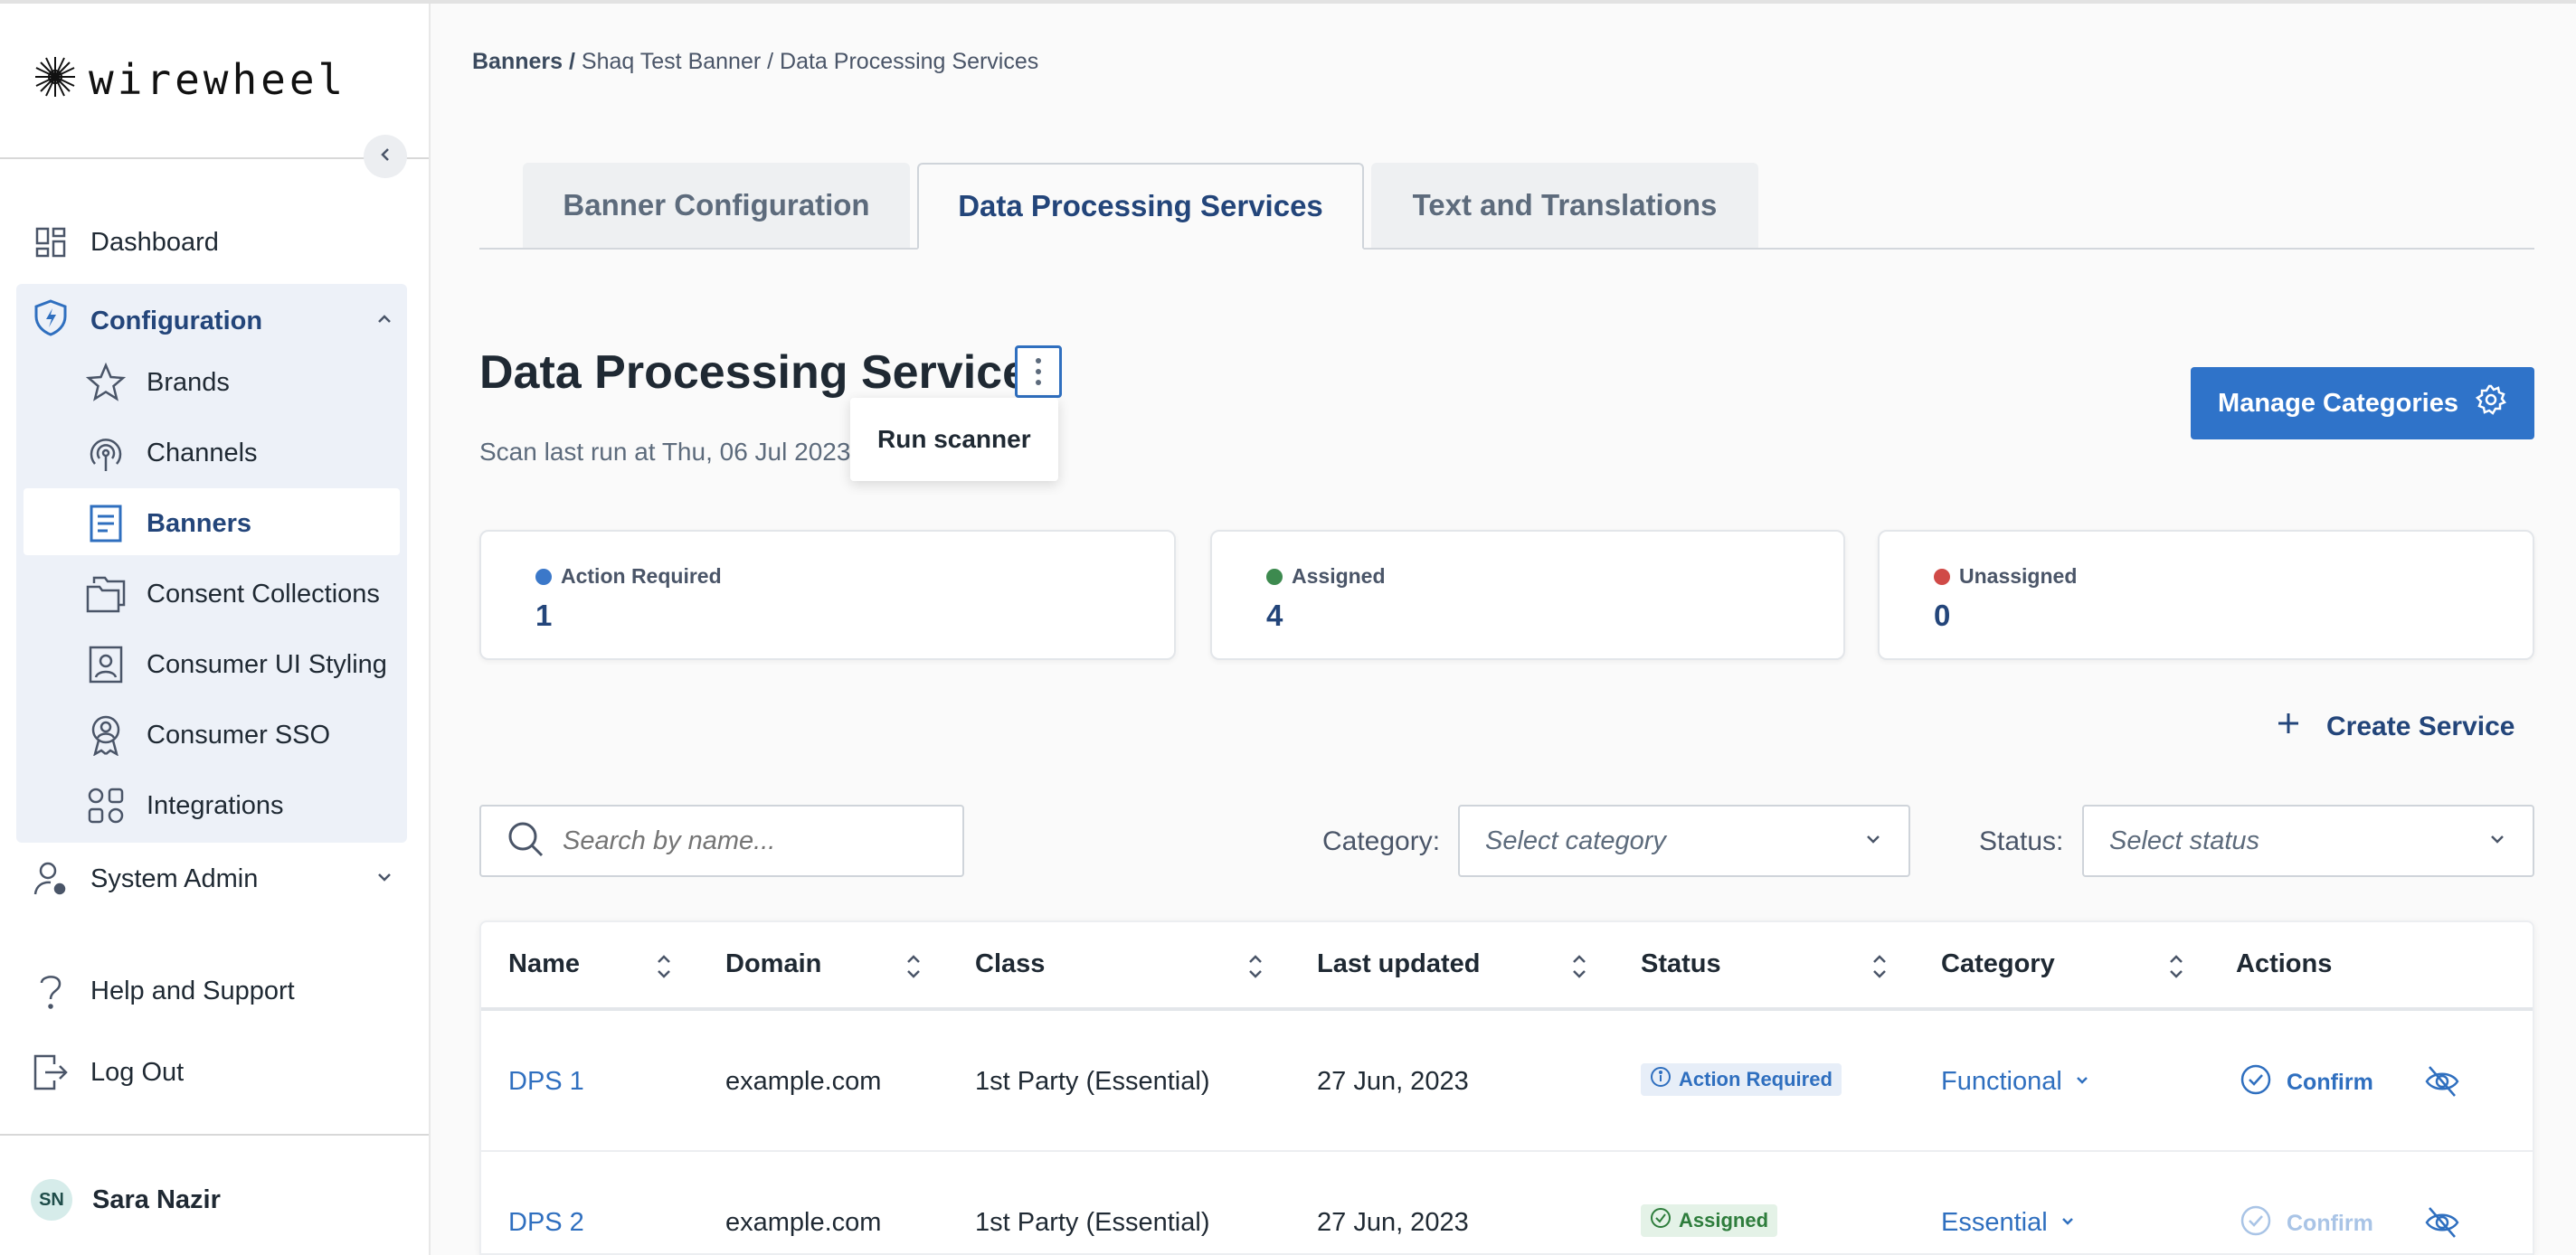 The width and height of the screenshot is (2576, 1255). I want to click on sidebar-item-consent-collections: Consent Collections, so click(232, 594).